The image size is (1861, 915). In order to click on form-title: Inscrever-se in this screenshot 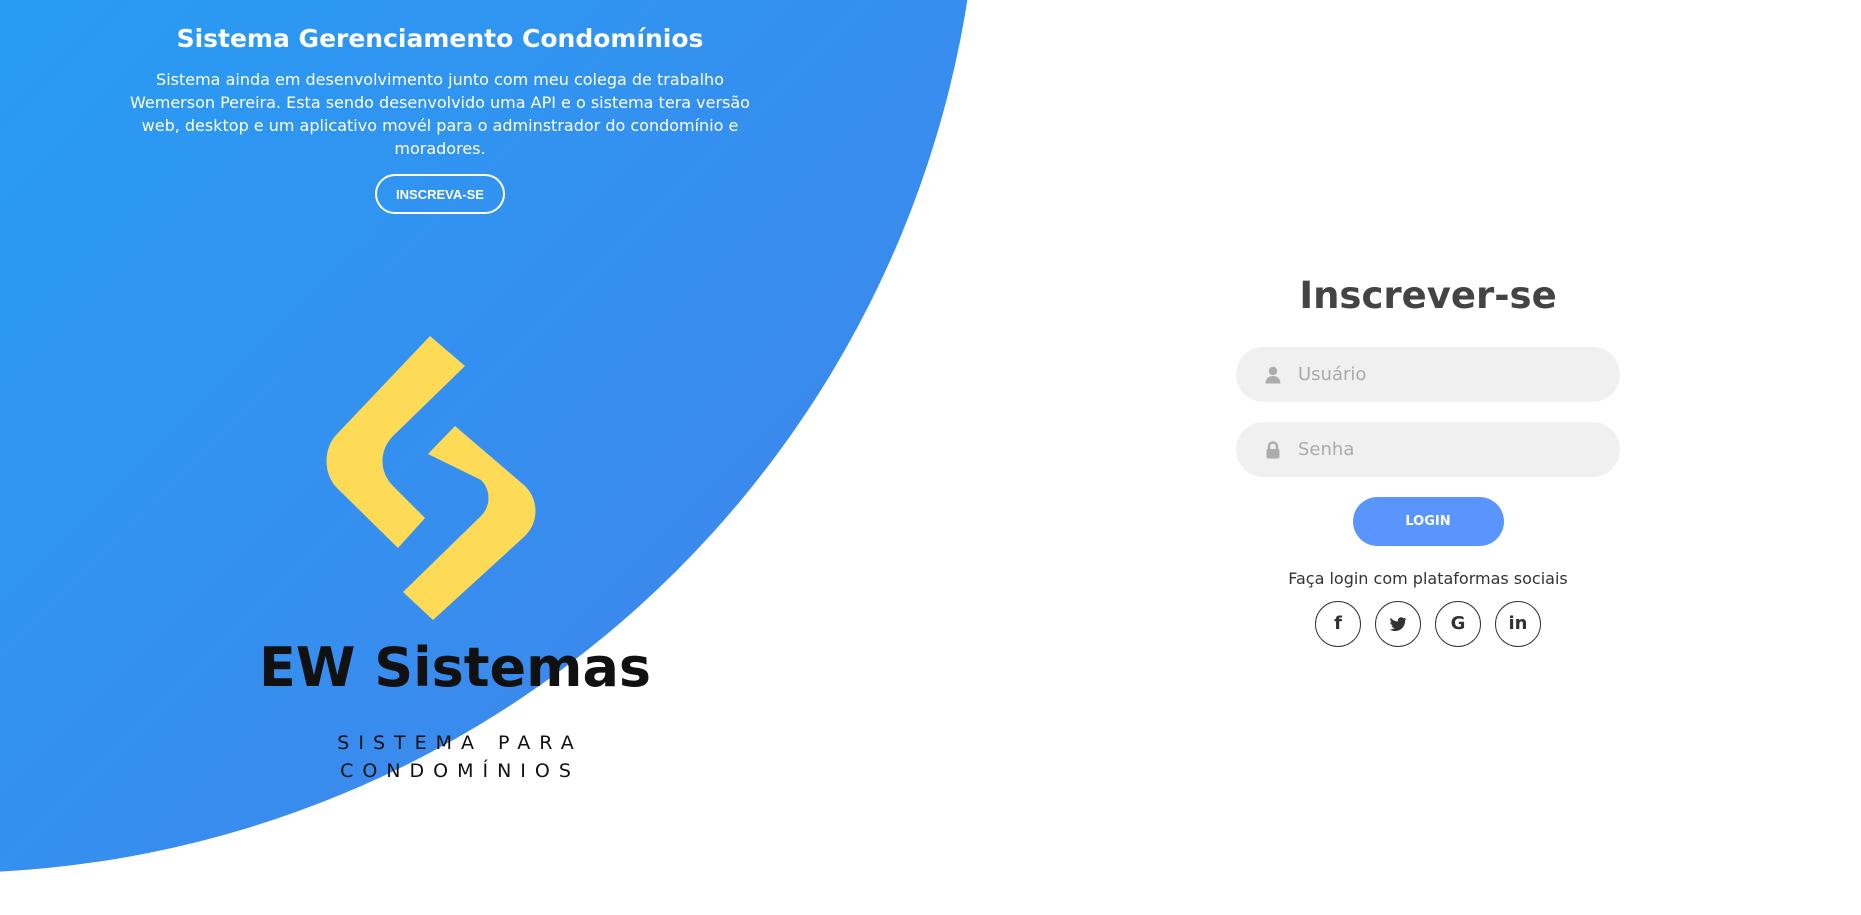, I will do `click(1428, 295)`.